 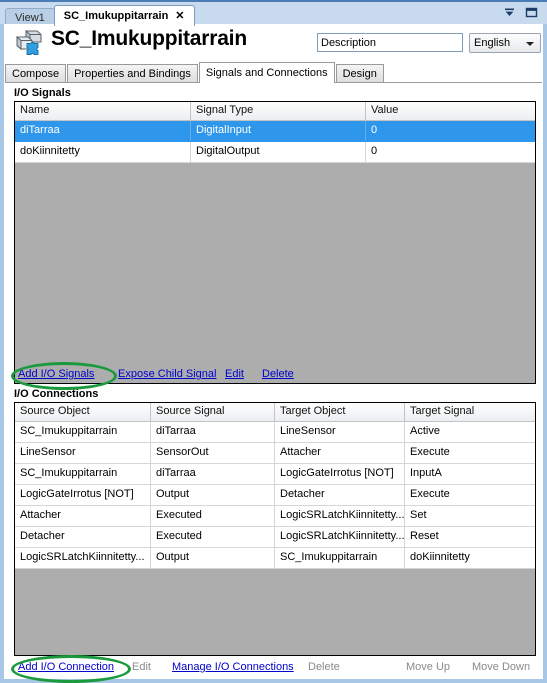 What do you see at coordinates (278, 374) in the screenshot?
I see `delete-signal-link: Delete` at bounding box center [278, 374].